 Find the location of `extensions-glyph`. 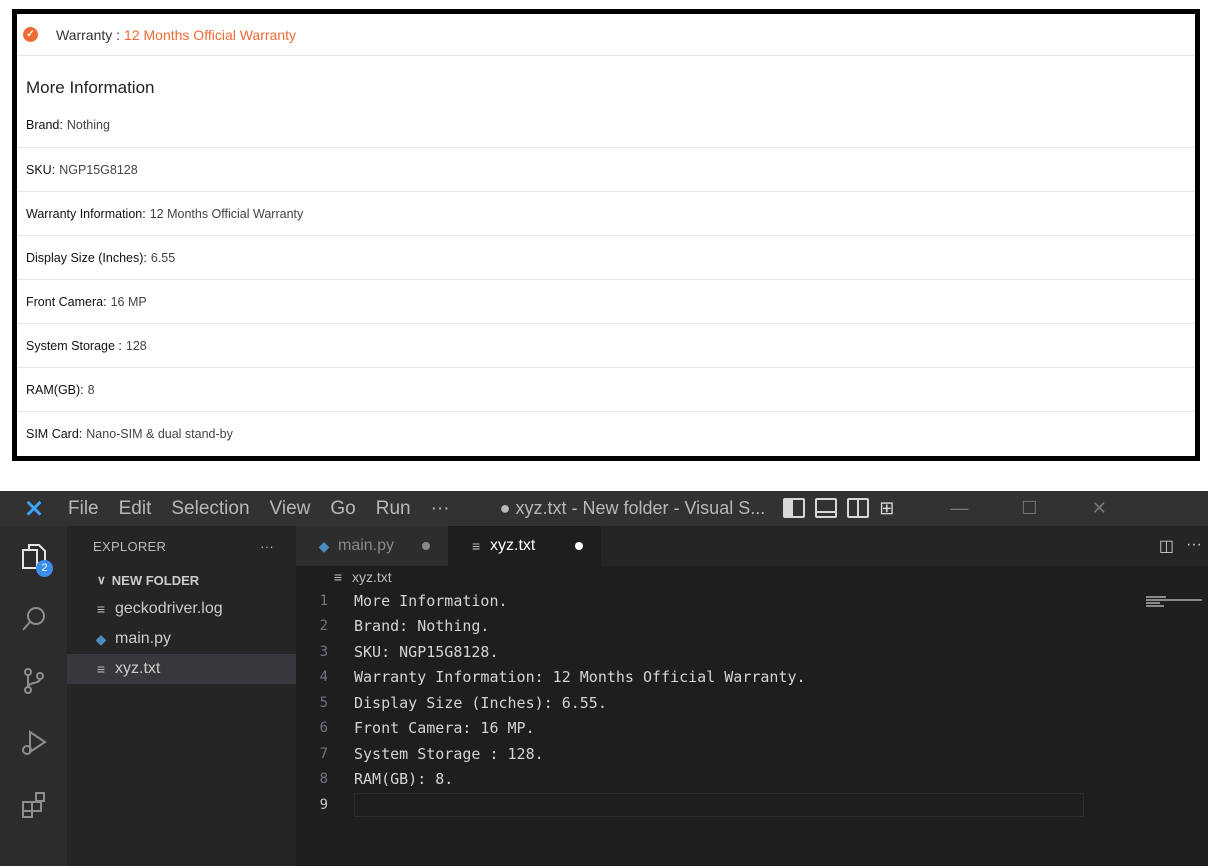

extensions-glyph is located at coordinates (33, 805).